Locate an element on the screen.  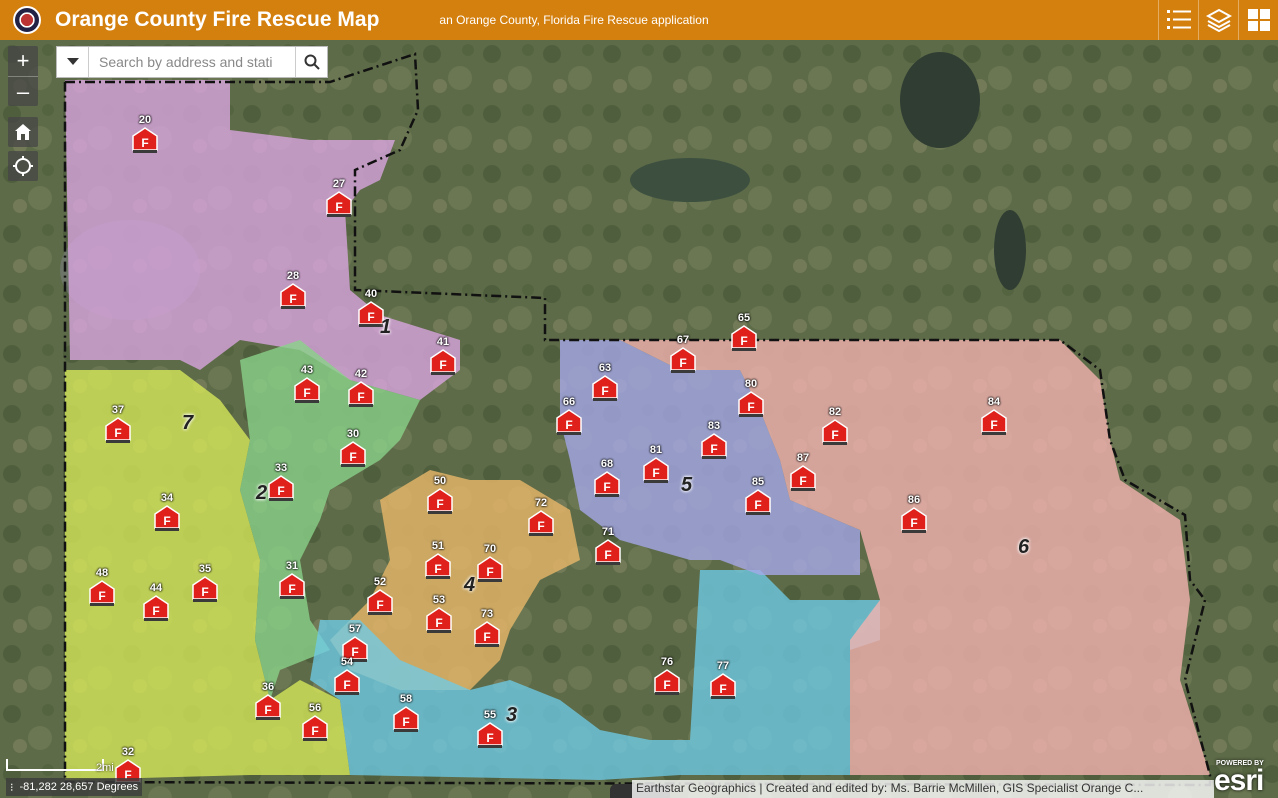
fire-station-marker: 71 F is located at coordinates (608, 546).